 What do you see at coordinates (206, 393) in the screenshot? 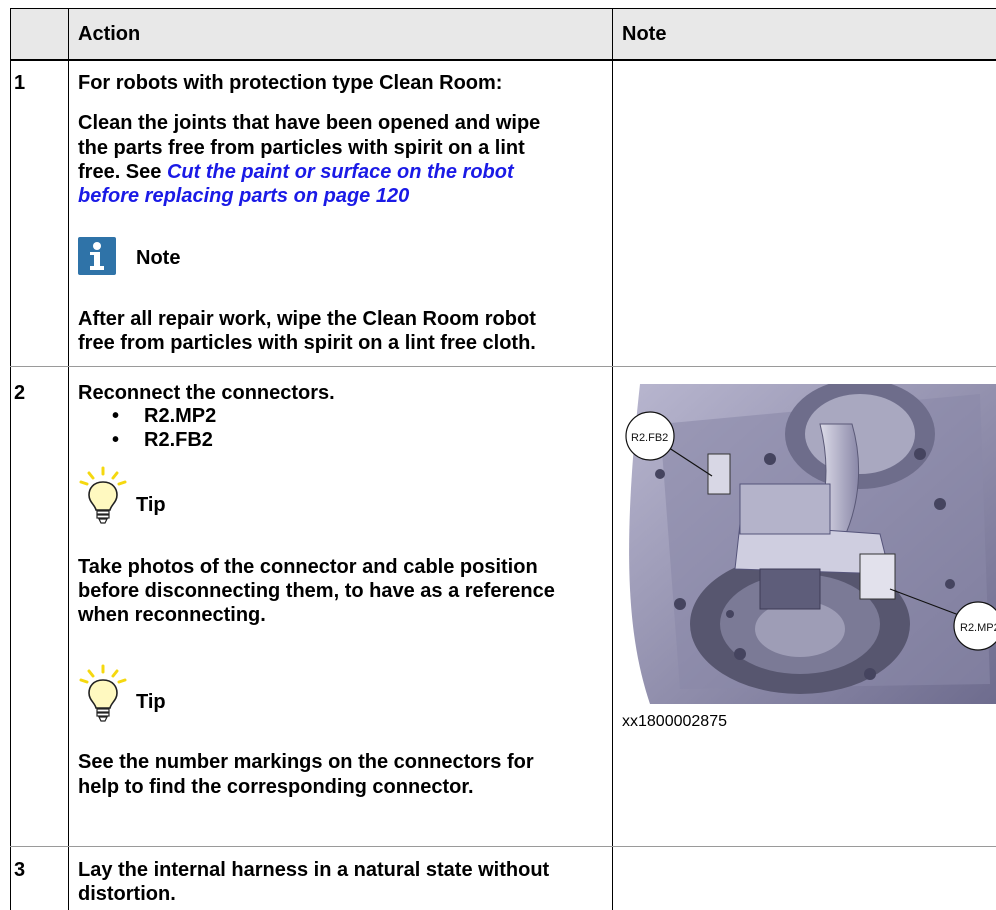
I see `action-text: Reconnect the connectors.` at bounding box center [206, 393].